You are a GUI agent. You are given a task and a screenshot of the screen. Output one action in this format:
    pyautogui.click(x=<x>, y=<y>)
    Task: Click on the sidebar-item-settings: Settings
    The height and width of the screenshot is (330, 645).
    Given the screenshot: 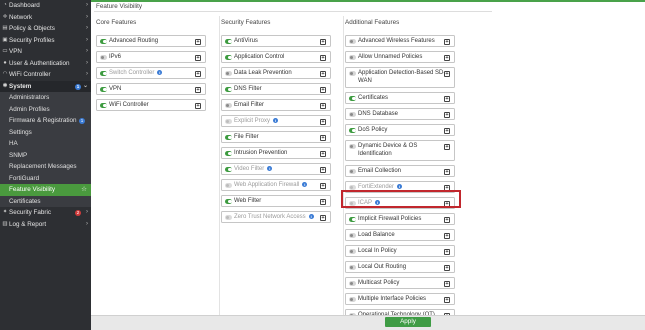 What is the action you would take?
    pyautogui.click(x=45, y=132)
    